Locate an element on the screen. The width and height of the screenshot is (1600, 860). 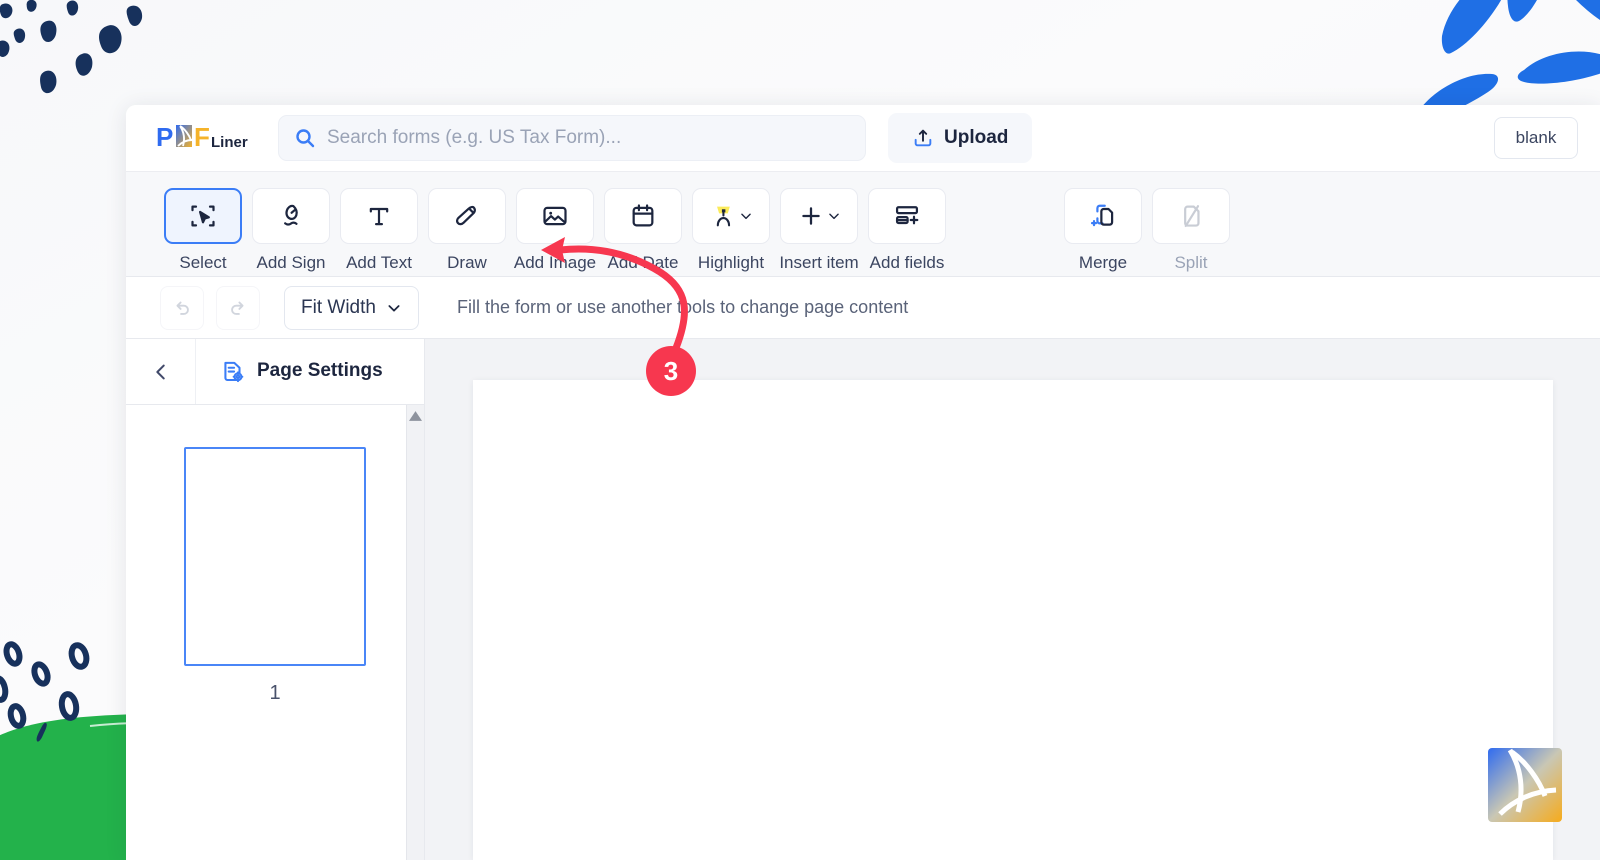
redo-button is located at coordinates (238, 307).